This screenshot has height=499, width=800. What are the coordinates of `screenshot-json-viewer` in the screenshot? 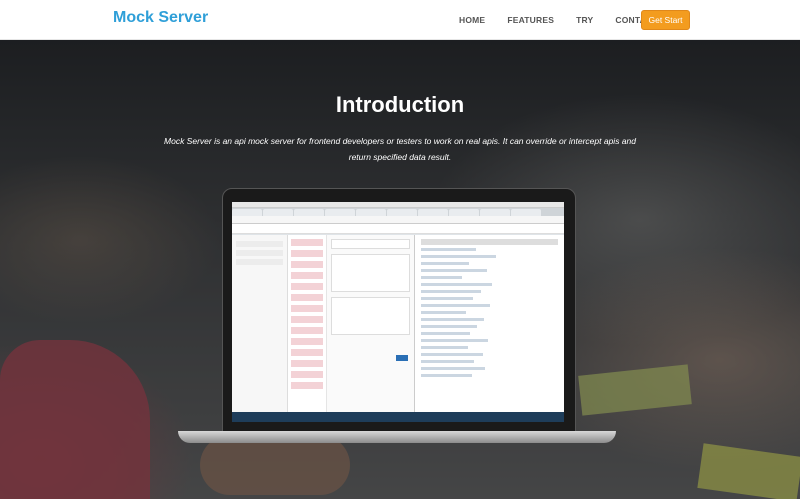 It's located at (489, 328).